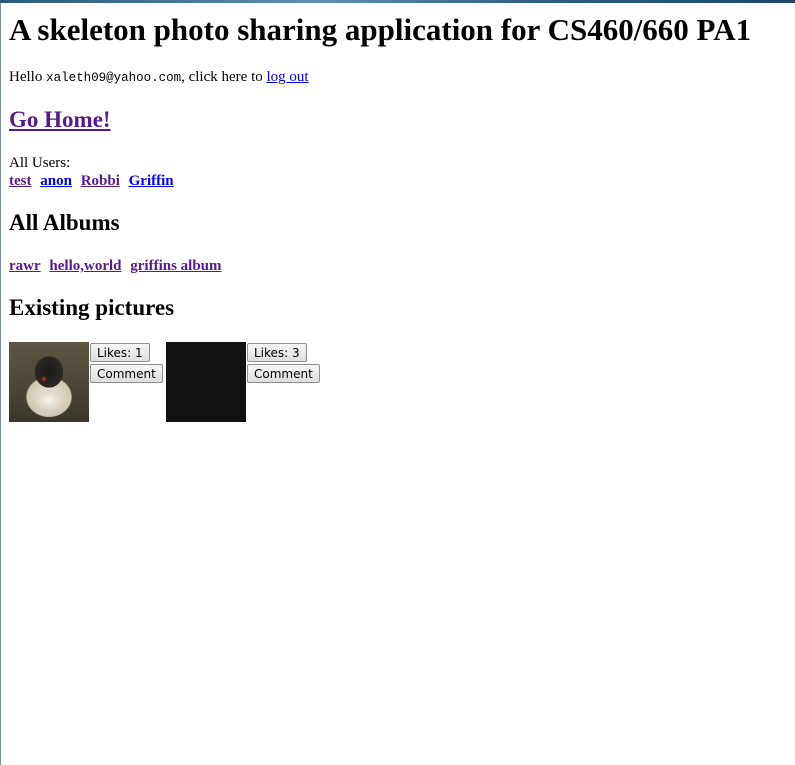 The height and width of the screenshot is (765, 795). I want to click on photo-thumbnail-dog, so click(49, 382).